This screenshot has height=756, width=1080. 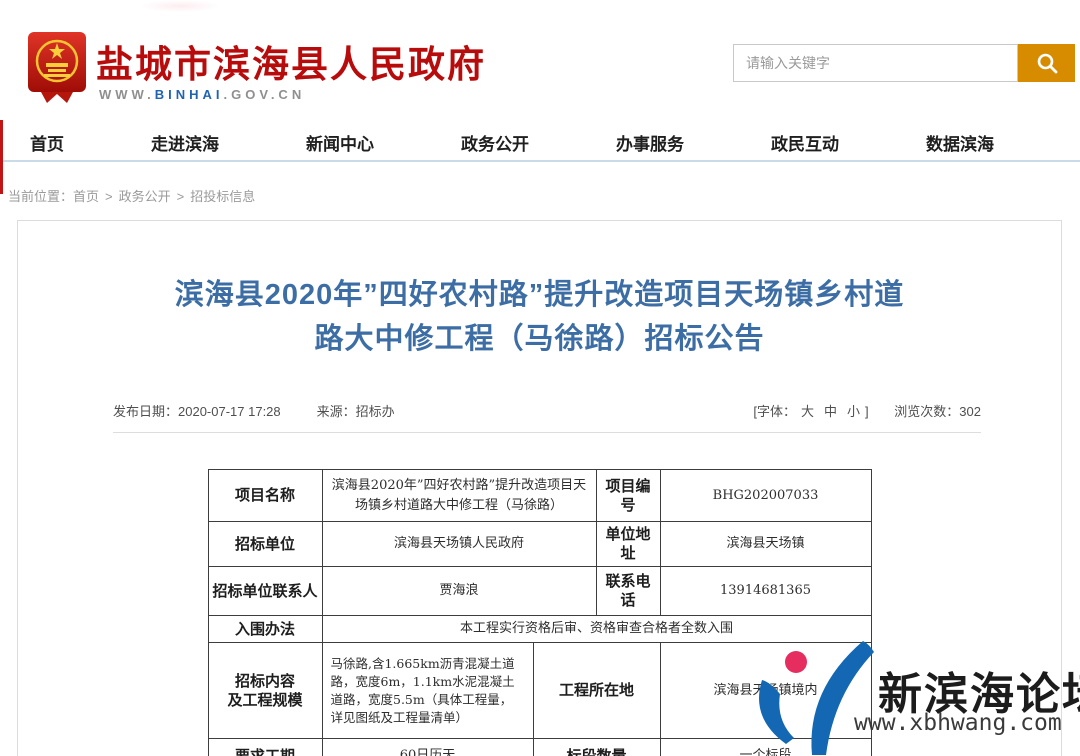 What do you see at coordinates (266, 629) in the screenshot?
I see `table-cell-label: 入围办法` at bounding box center [266, 629].